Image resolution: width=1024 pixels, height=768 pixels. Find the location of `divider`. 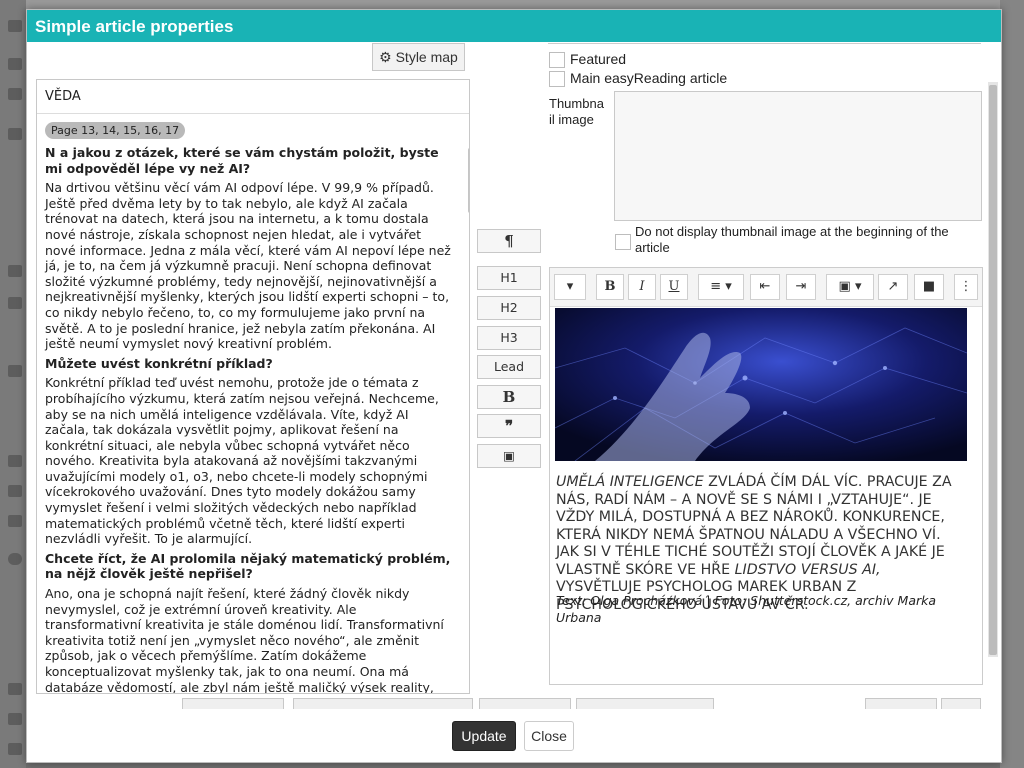

divider is located at coordinates (764, 43).